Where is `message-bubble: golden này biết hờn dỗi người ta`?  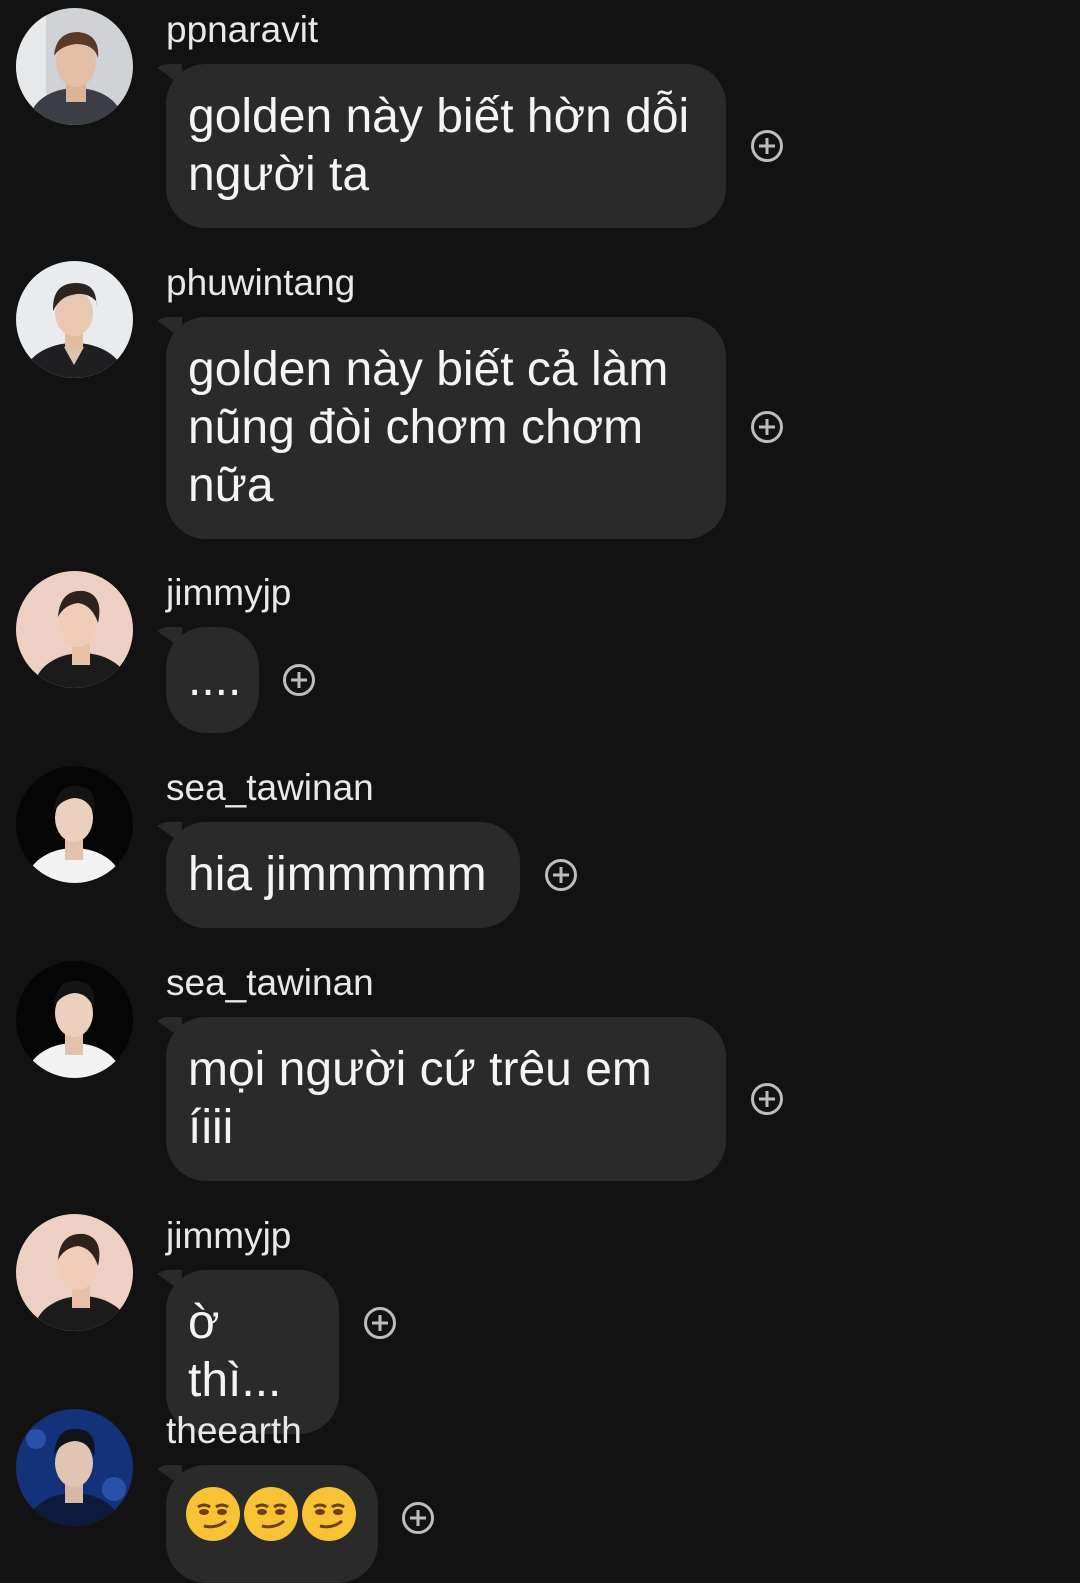 message-bubble: golden này biết hờn dỗi người ta is located at coordinates (446, 146).